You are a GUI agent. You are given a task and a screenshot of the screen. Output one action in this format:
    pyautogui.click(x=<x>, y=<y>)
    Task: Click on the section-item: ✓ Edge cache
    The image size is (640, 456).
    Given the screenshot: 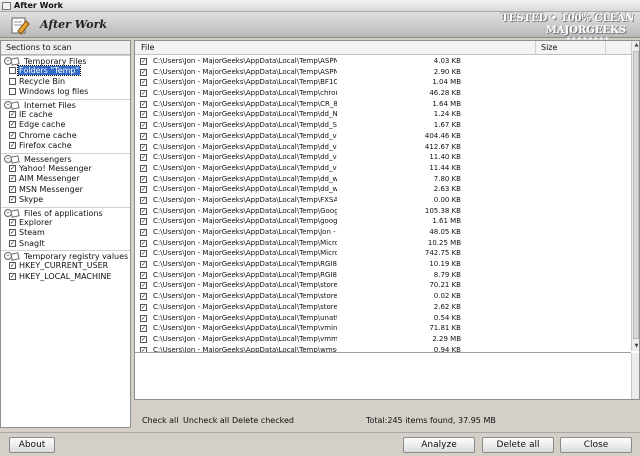 What is the action you would take?
    pyautogui.click(x=65, y=125)
    